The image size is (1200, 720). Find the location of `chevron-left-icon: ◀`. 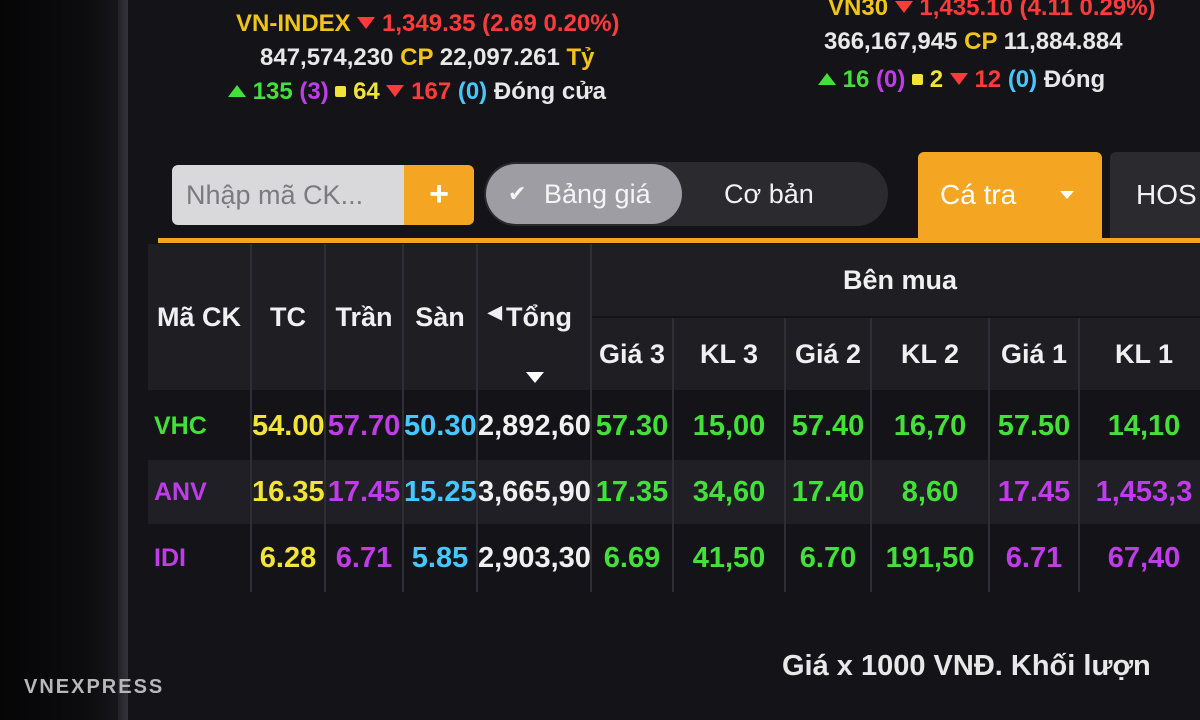

chevron-left-icon: ◀ is located at coordinates (495, 312).